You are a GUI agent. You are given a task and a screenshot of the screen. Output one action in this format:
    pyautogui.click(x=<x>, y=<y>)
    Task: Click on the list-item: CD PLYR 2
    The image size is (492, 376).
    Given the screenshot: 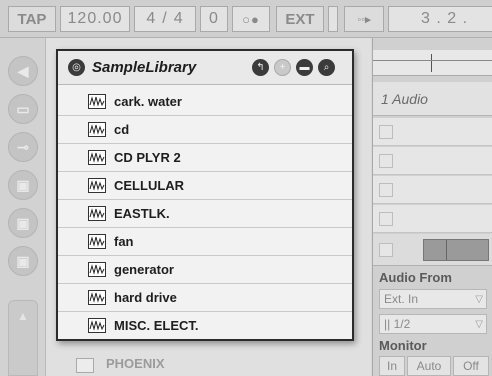 What is the action you would take?
    pyautogui.click(x=205, y=158)
    